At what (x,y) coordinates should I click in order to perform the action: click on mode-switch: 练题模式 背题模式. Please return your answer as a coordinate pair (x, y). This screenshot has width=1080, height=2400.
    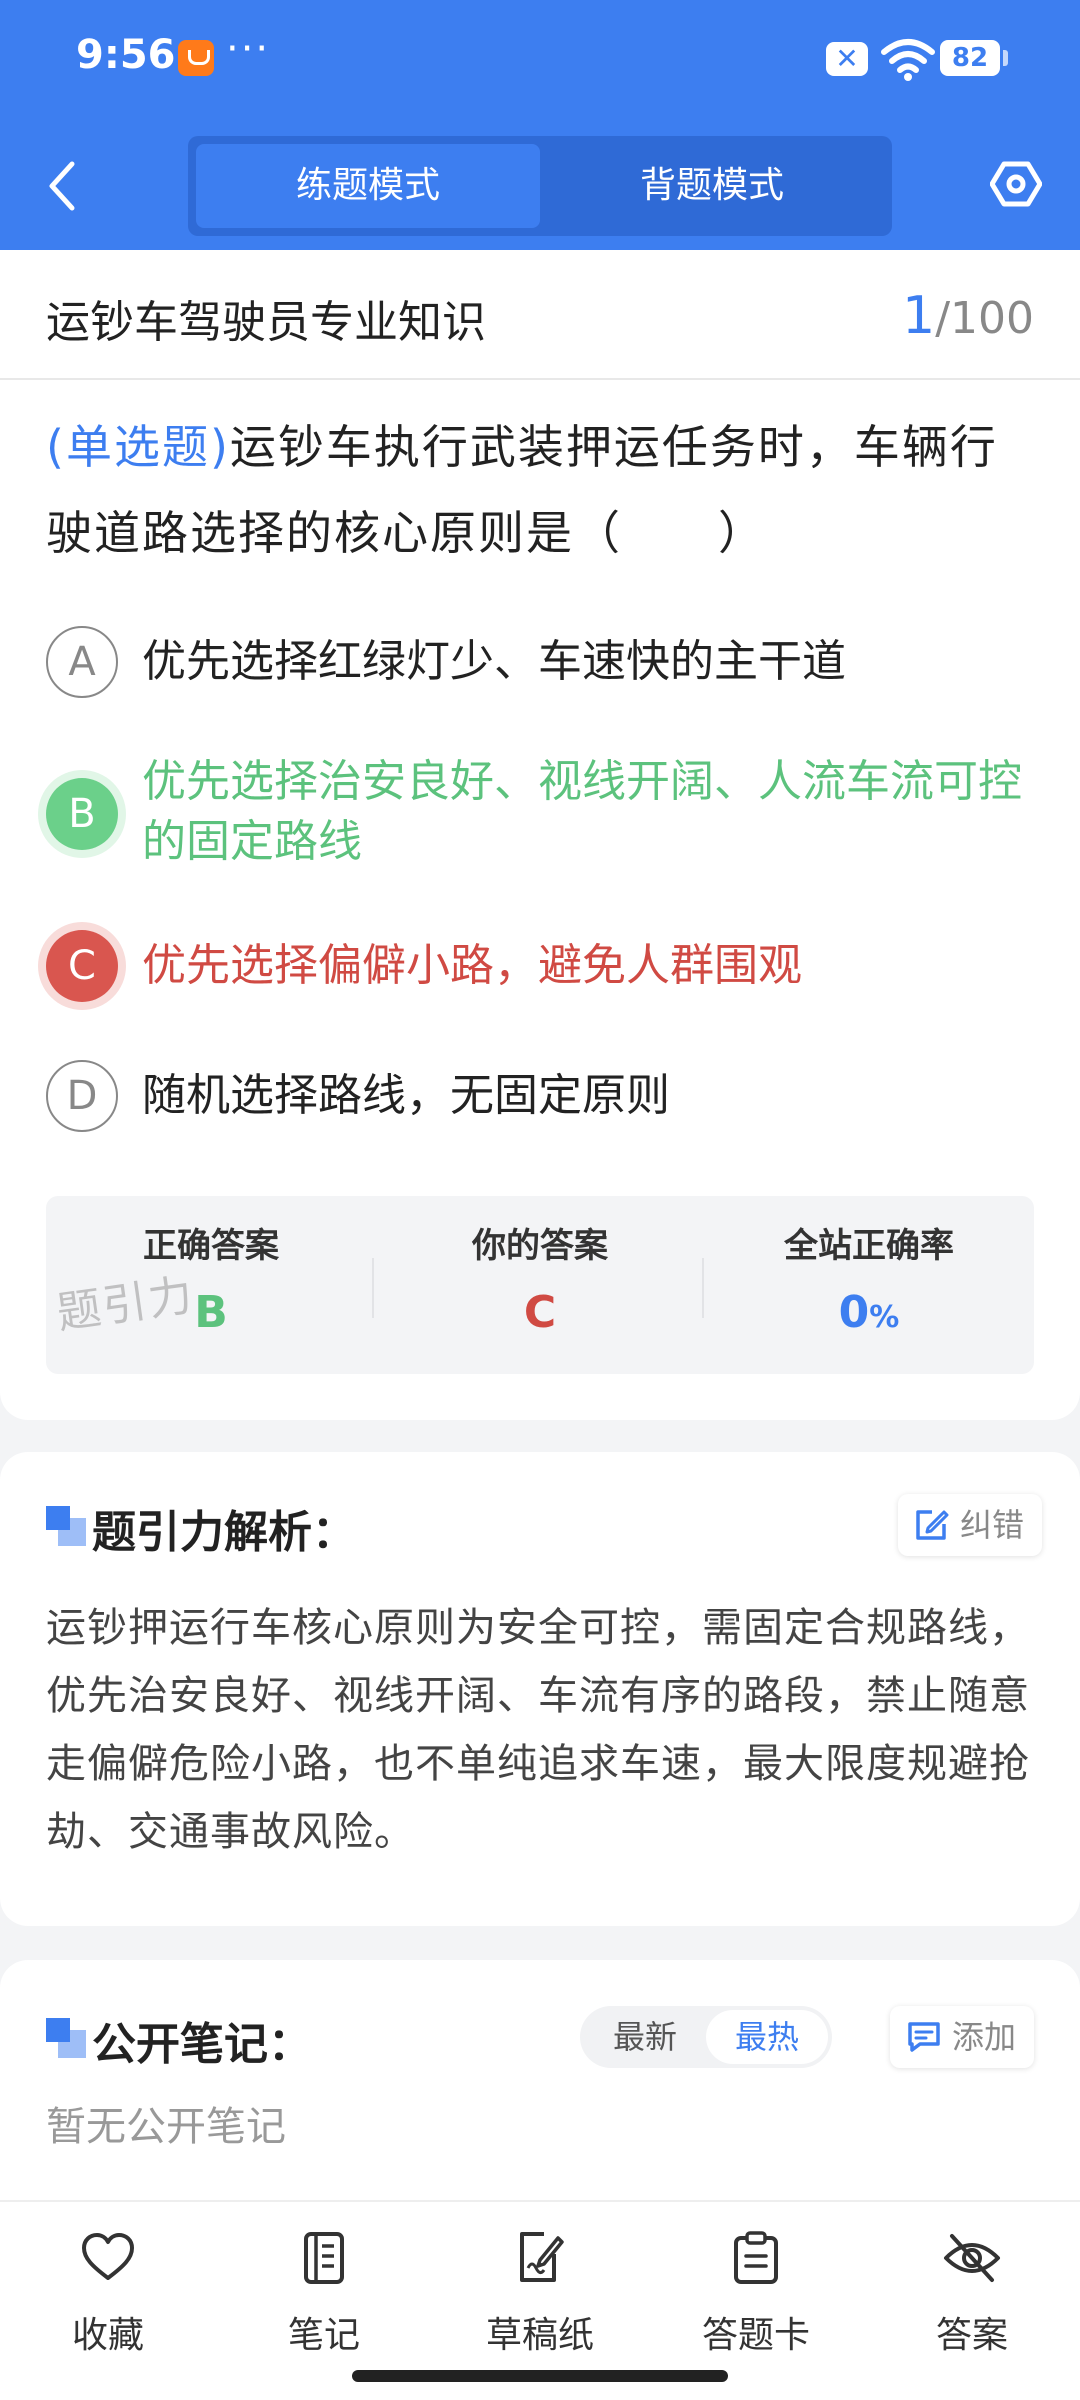
    Looking at the image, I should click on (540, 186).